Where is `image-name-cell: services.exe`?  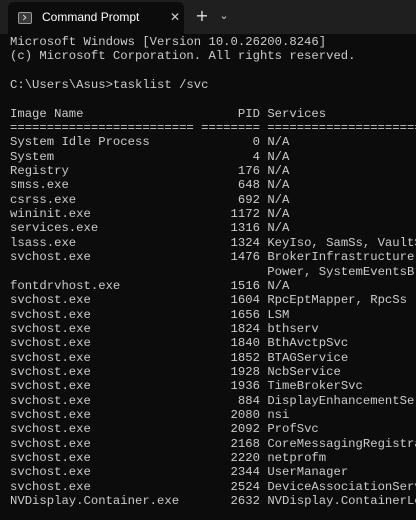 image-name-cell: services.exe is located at coordinates (106, 228).